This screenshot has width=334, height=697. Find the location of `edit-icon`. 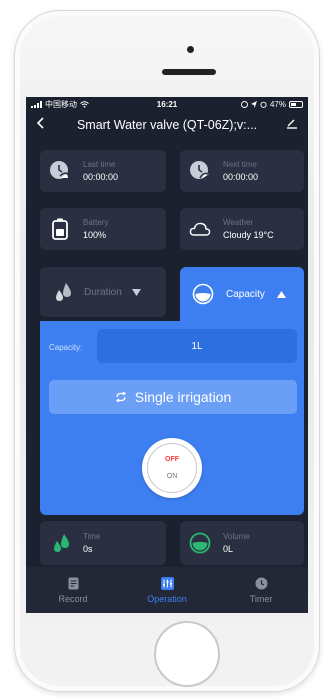

edit-icon is located at coordinates (288, 125).